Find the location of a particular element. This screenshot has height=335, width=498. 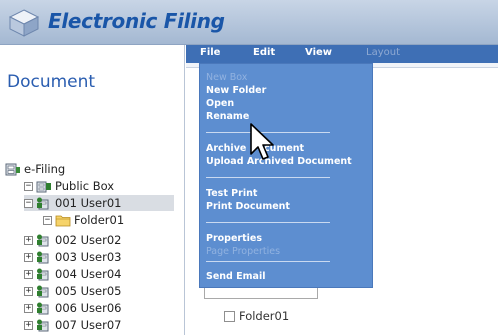

box-icon is located at coordinates (43, 187).